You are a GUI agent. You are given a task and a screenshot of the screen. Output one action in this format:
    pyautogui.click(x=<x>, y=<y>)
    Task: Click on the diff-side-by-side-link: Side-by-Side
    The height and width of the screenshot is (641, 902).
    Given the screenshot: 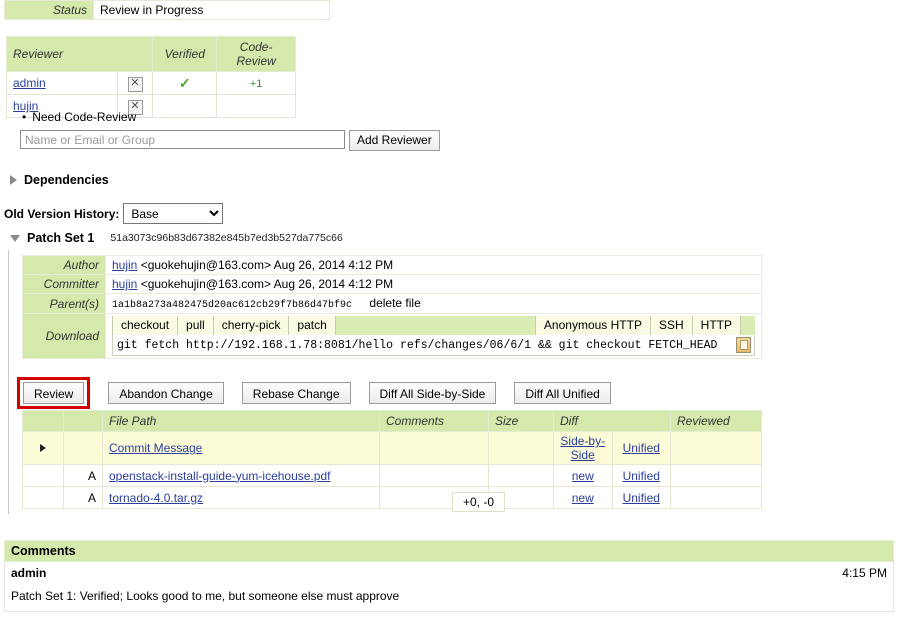 What is the action you would take?
    pyautogui.click(x=582, y=448)
    